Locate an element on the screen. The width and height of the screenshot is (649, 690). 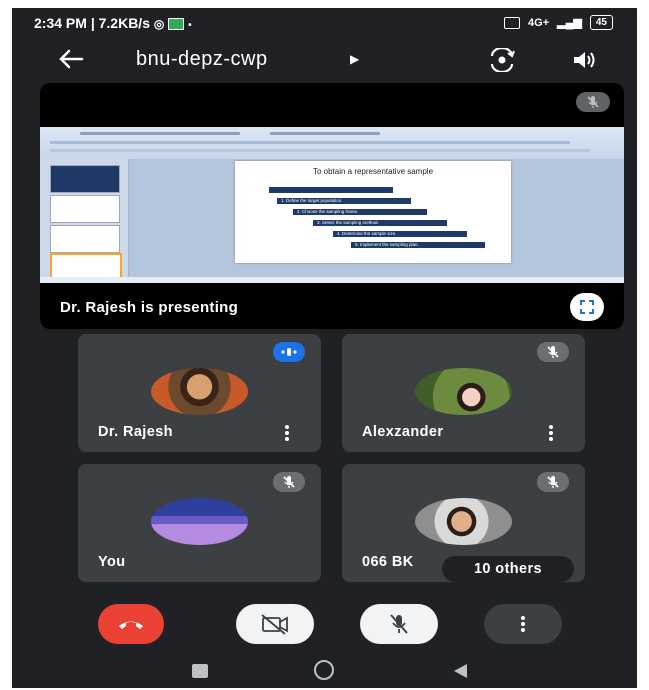
slide-step: 2. Choose the sampling frame. is located at coordinates (360, 212).